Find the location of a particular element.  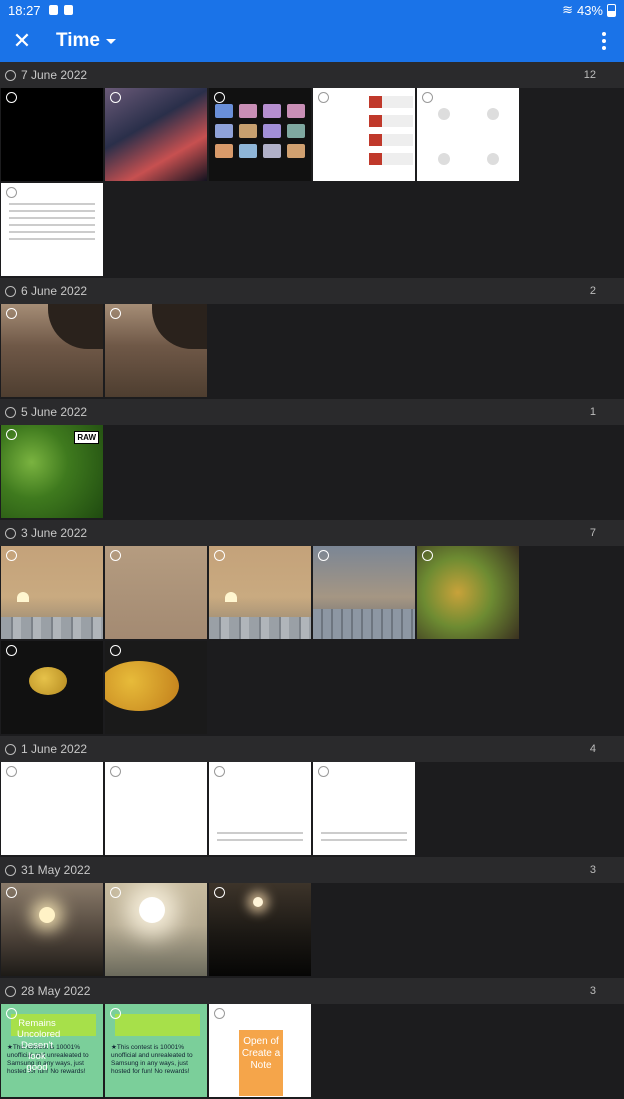

app-bar: ✕ Time is located at coordinates (312, 41).